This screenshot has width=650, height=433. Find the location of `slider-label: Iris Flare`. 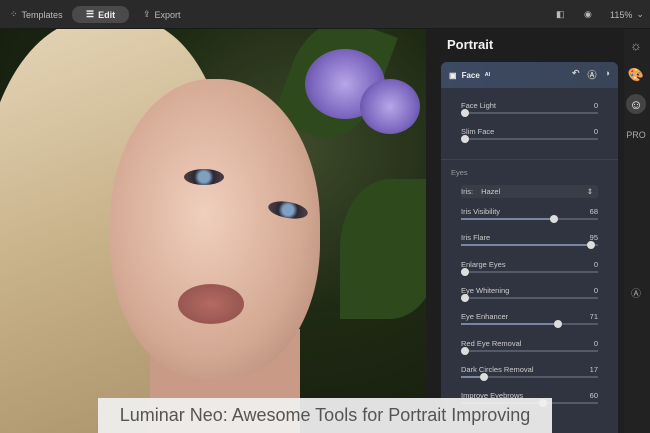

slider-label: Iris Flare is located at coordinates (476, 238).